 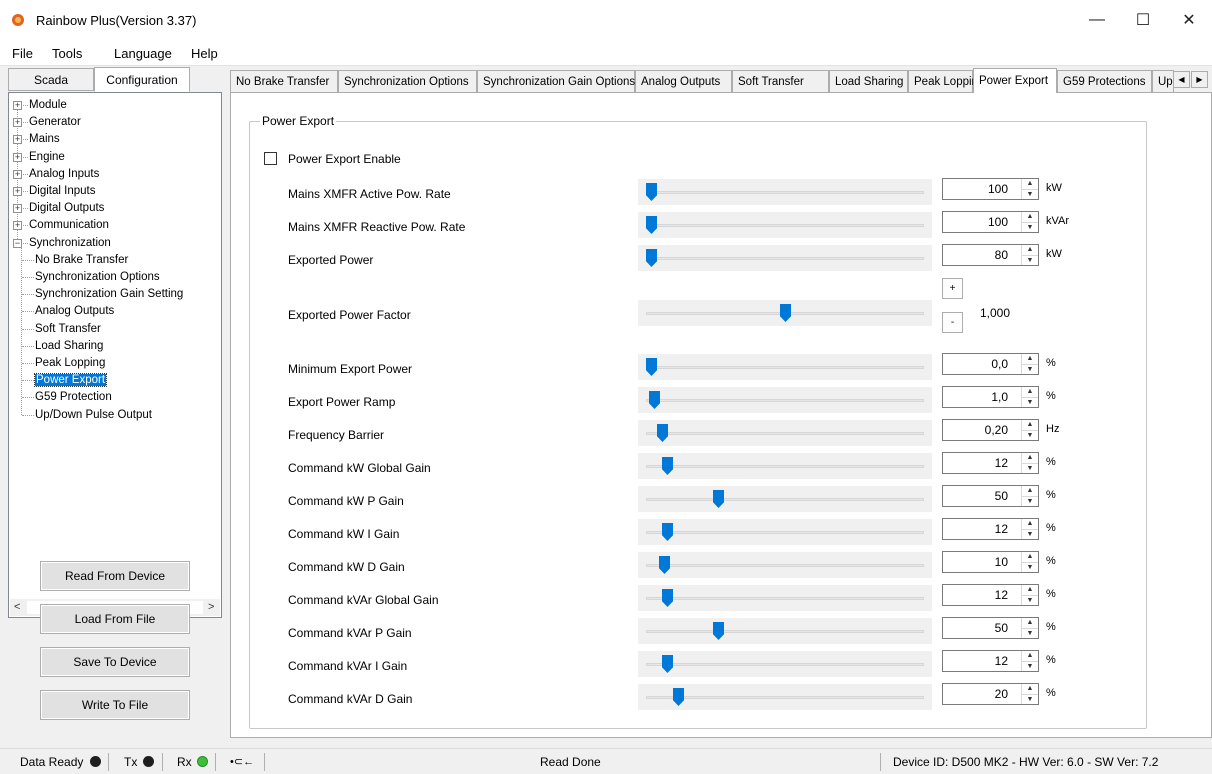 What do you see at coordinates (990, 430) in the screenshot?
I see `frequency-barrier-input: 0,20 ▲ ▼` at bounding box center [990, 430].